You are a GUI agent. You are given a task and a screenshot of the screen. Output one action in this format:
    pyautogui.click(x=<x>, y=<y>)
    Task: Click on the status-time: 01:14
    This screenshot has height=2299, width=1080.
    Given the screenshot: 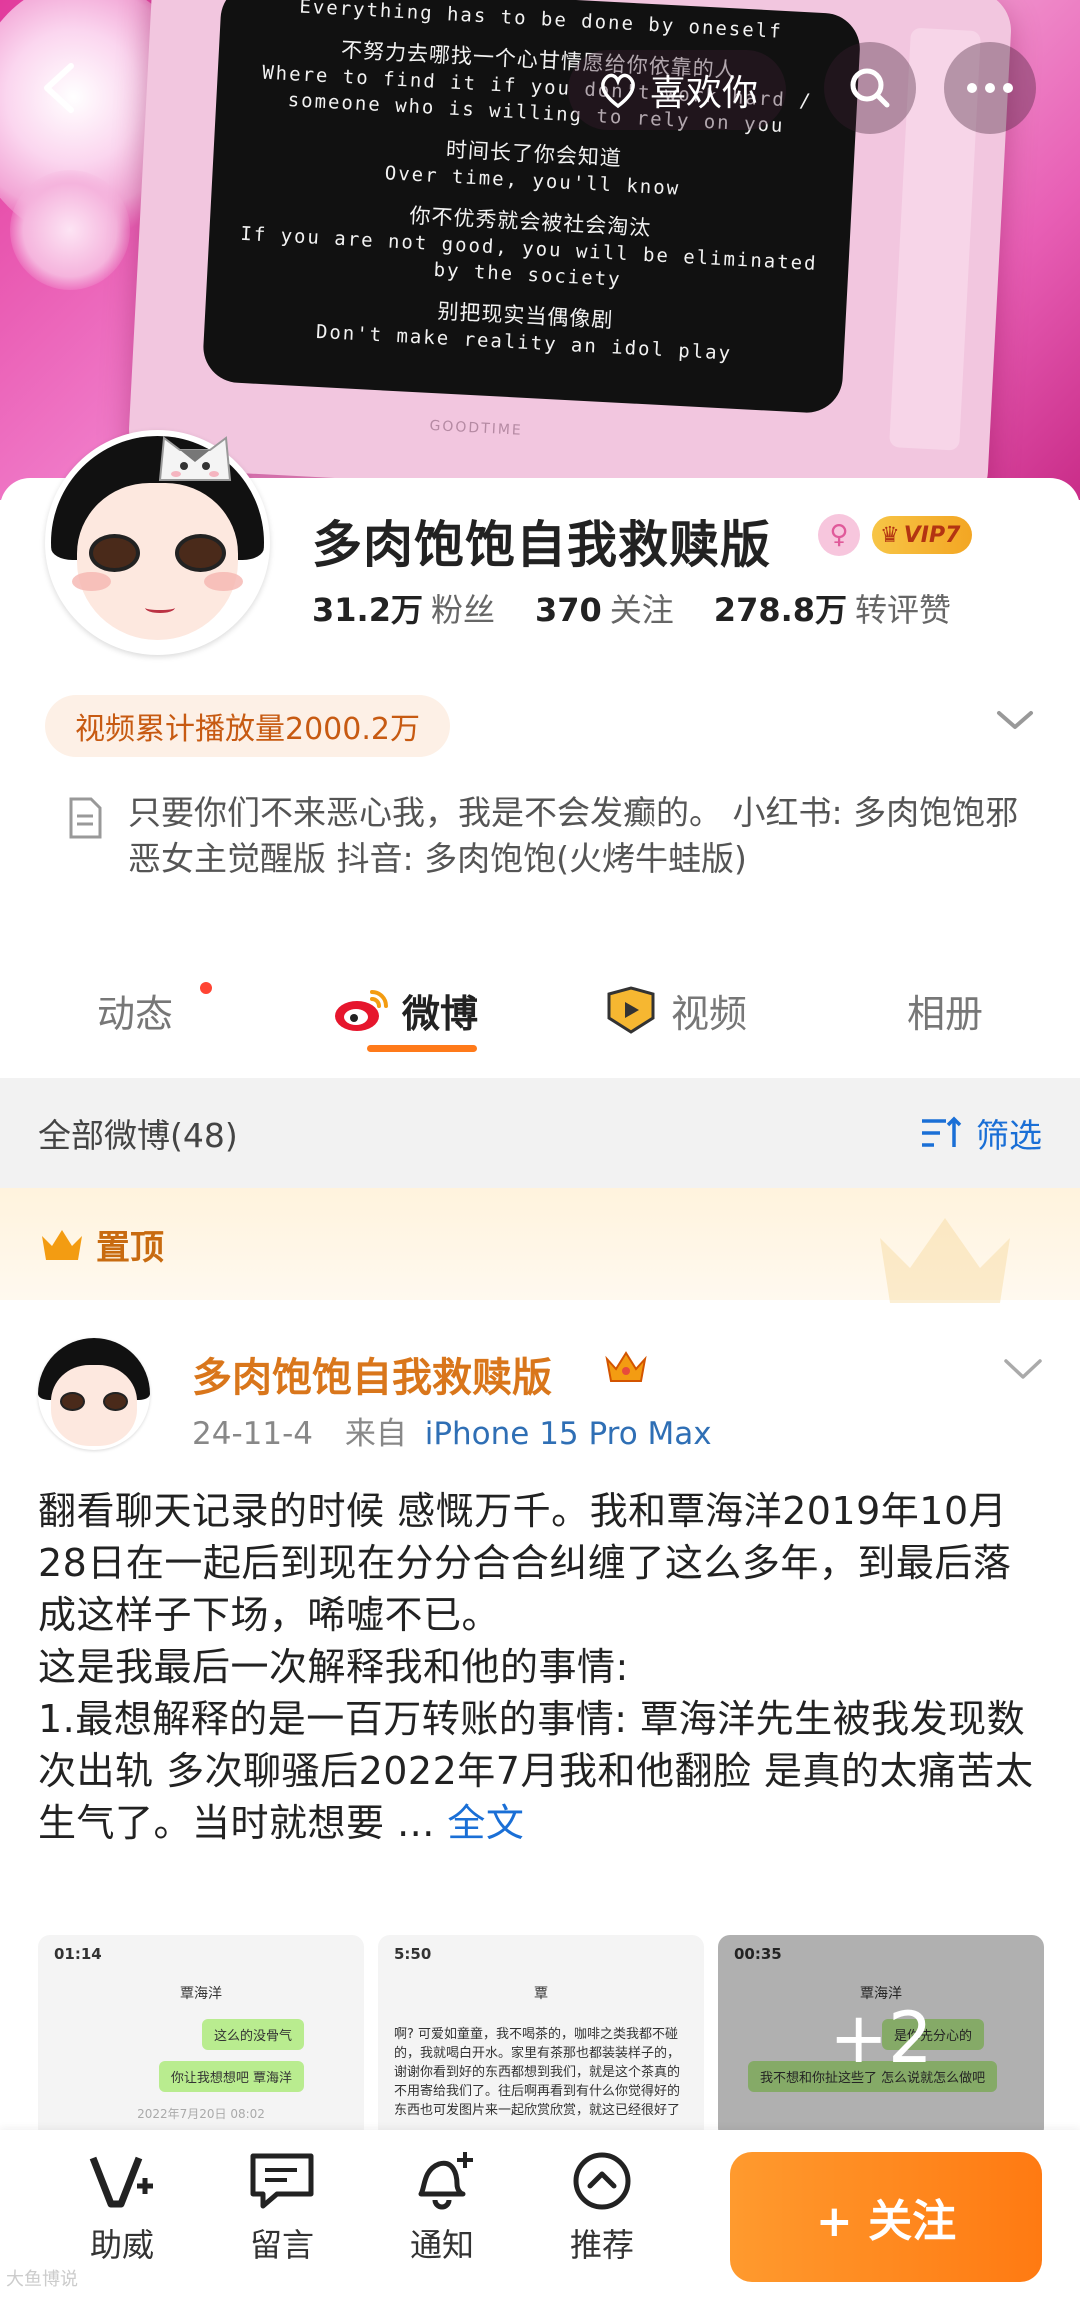 What is the action you would take?
    pyautogui.click(x=78, y=1954)
    